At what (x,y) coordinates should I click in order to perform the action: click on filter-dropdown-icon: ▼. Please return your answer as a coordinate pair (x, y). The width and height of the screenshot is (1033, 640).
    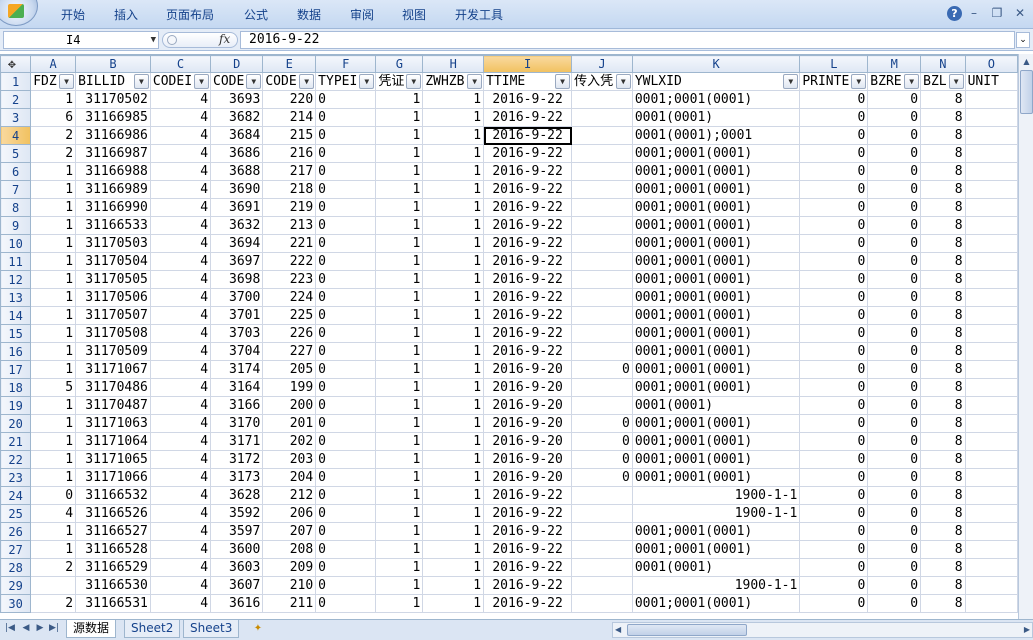
    Looking at the image, I should click on (956, 81).